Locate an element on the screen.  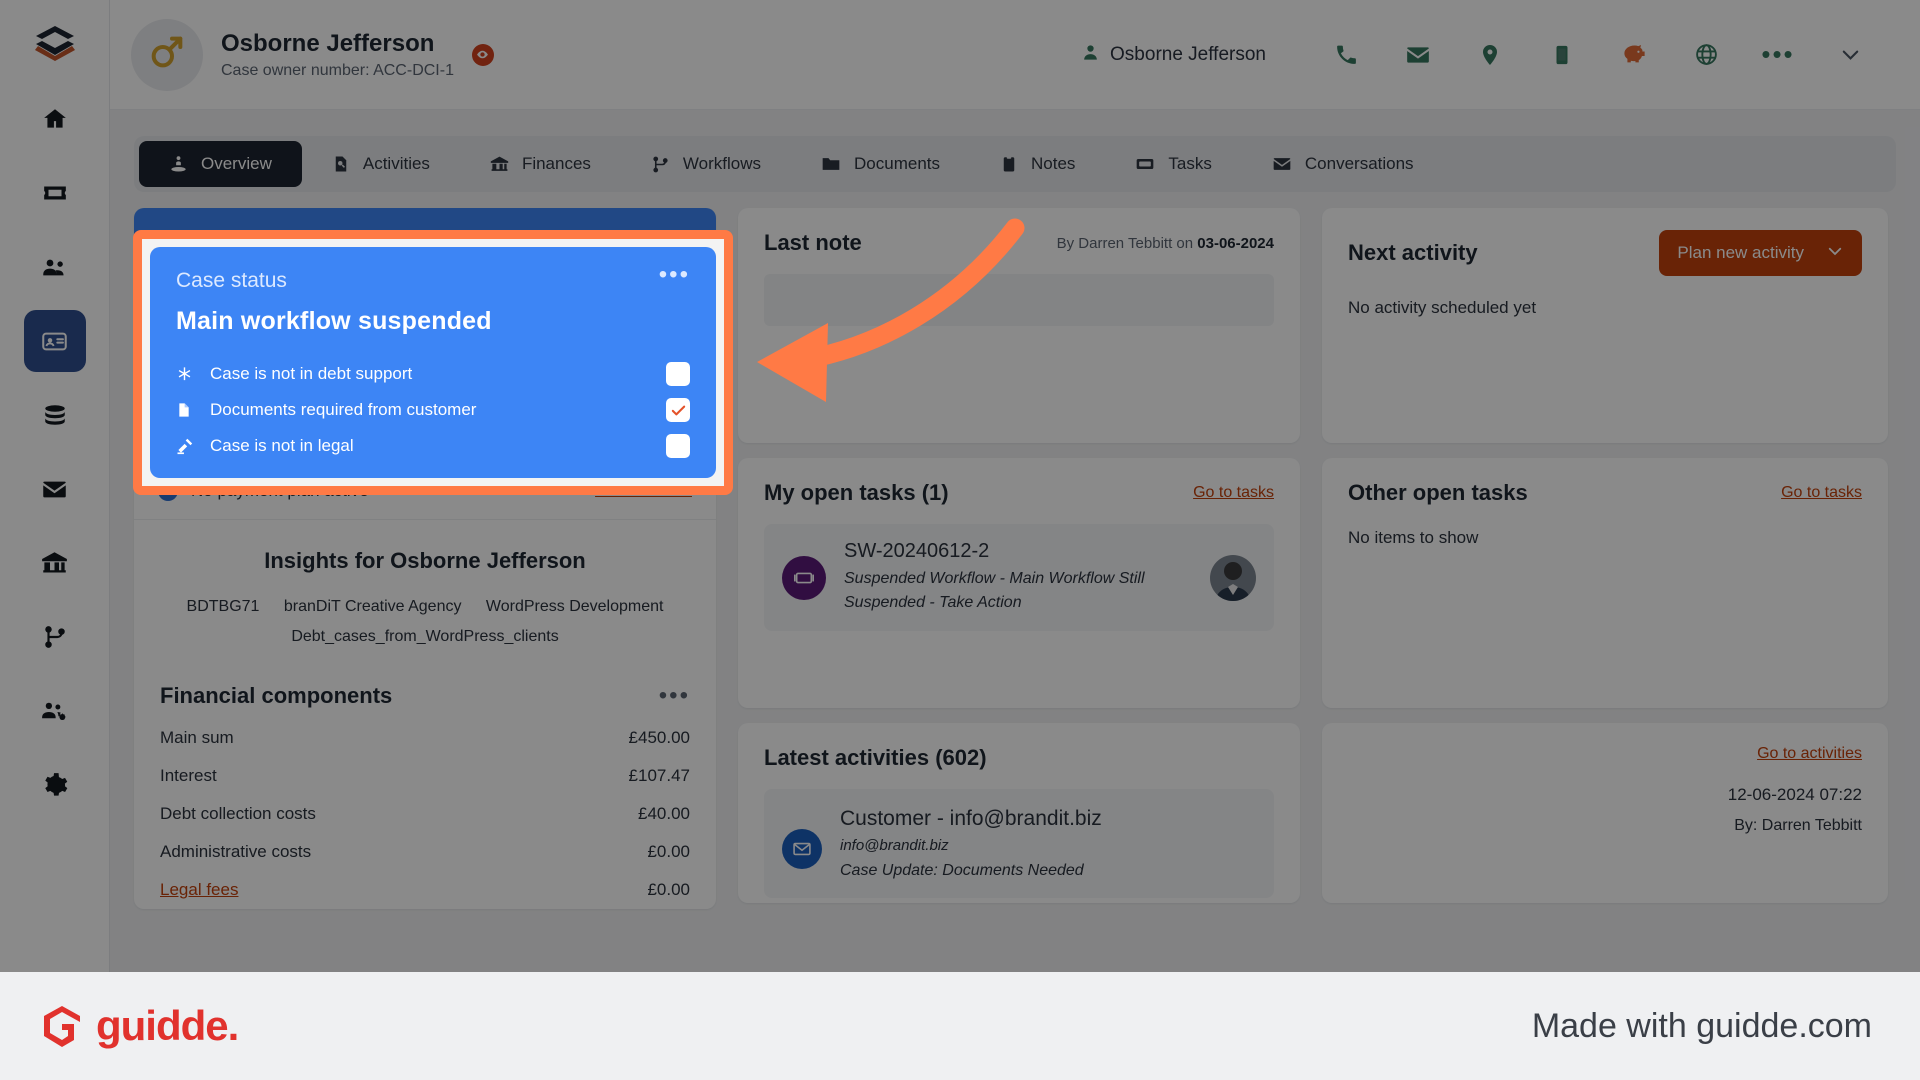
tab-finances: Finances is located at coordinates (540, 164).